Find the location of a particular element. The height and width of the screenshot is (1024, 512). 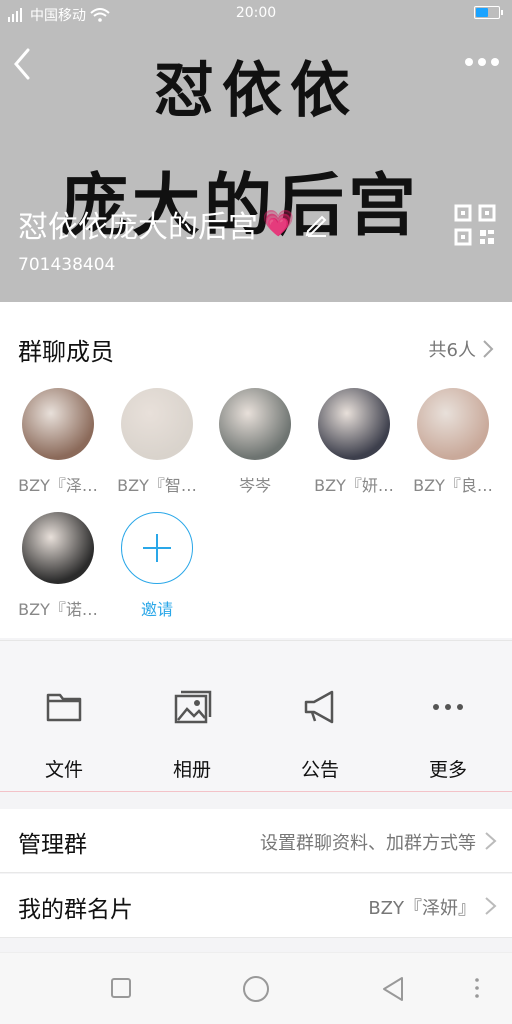

more-dots-icon is located at coordinates (448, 707).